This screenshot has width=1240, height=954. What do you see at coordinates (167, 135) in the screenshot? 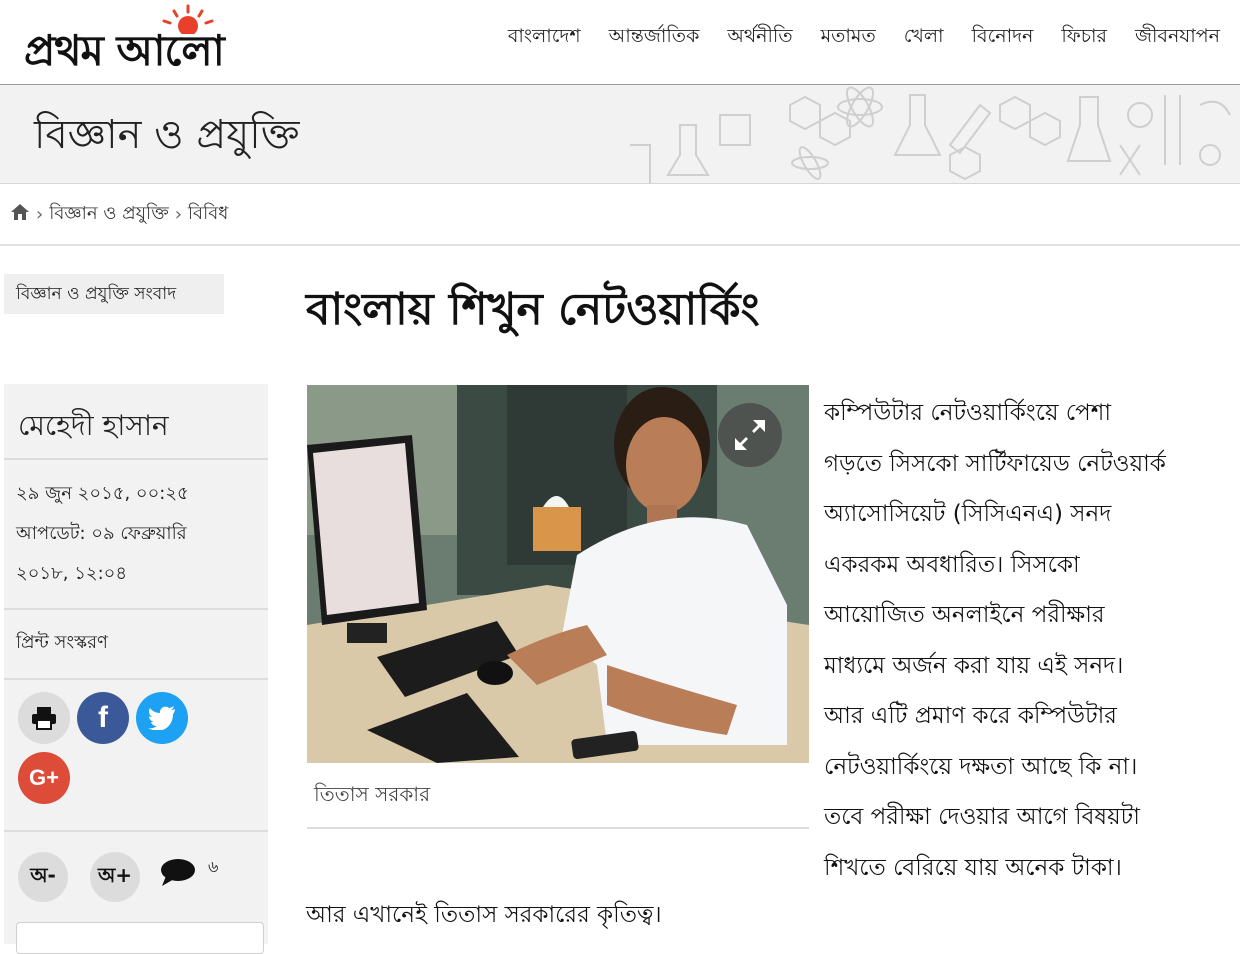
I see `section-title: বিজ্ঞান ও প্রযুক্তি` at bounding box center [167, 135].